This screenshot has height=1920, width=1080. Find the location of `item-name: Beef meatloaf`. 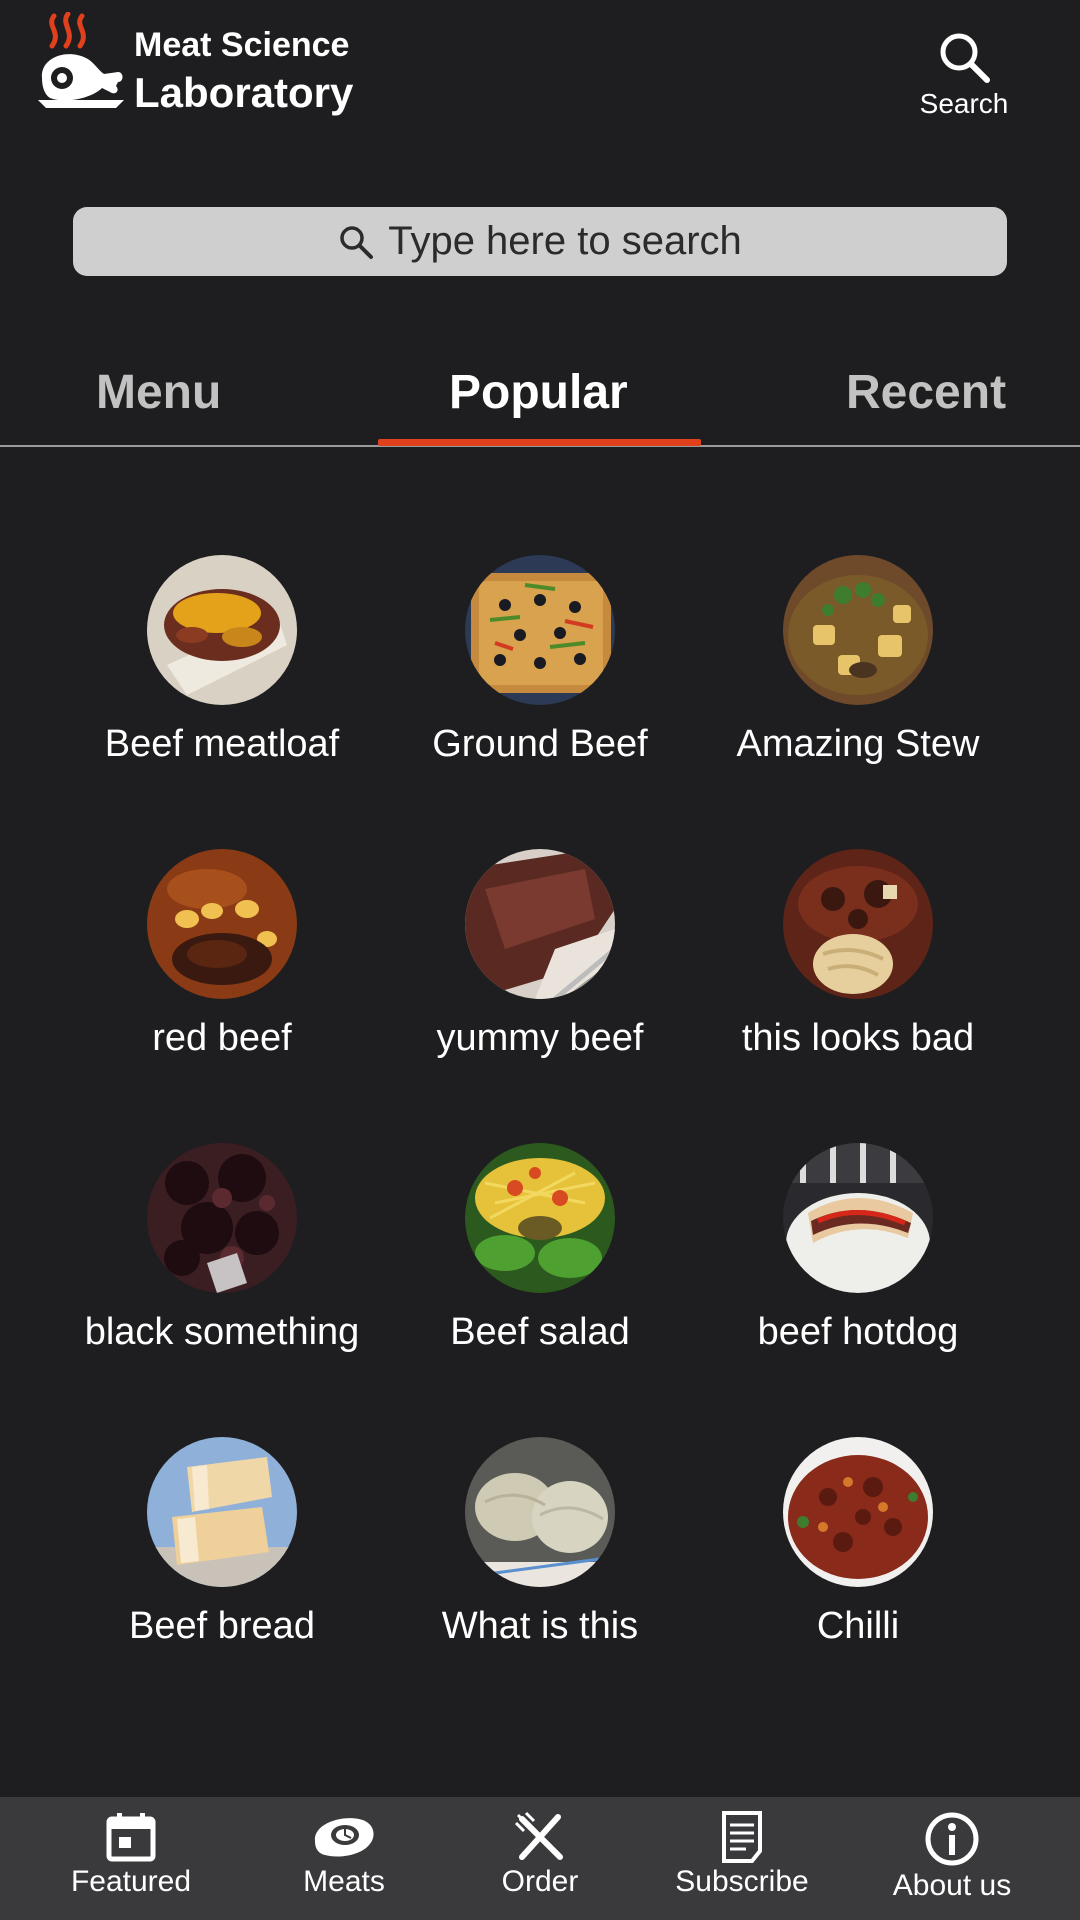

item-name: Beef meatloaf is located at coordinates (222, 744).